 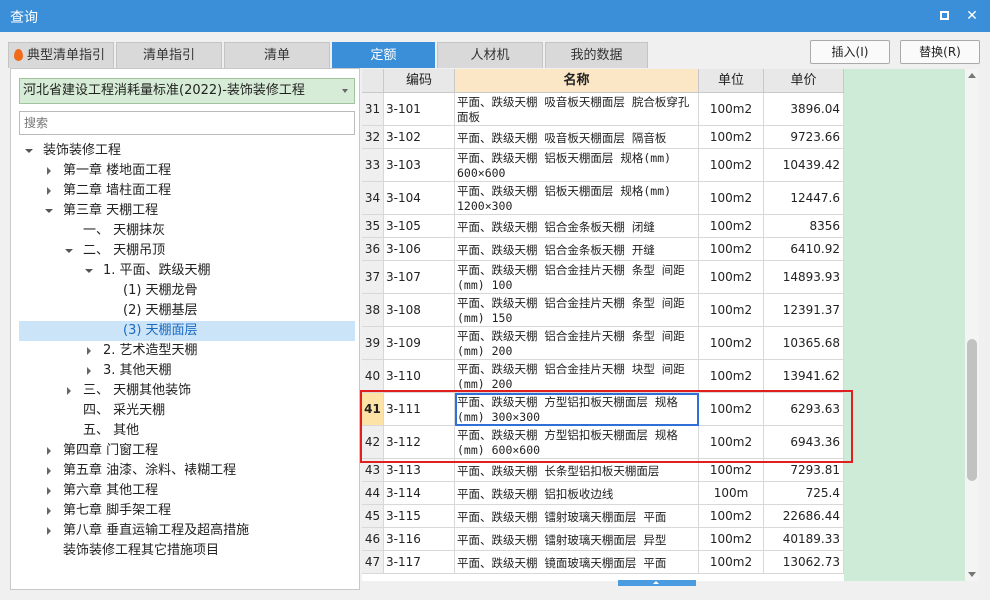 I want to click on cell-idx: 31, so click(x=373, y=109).